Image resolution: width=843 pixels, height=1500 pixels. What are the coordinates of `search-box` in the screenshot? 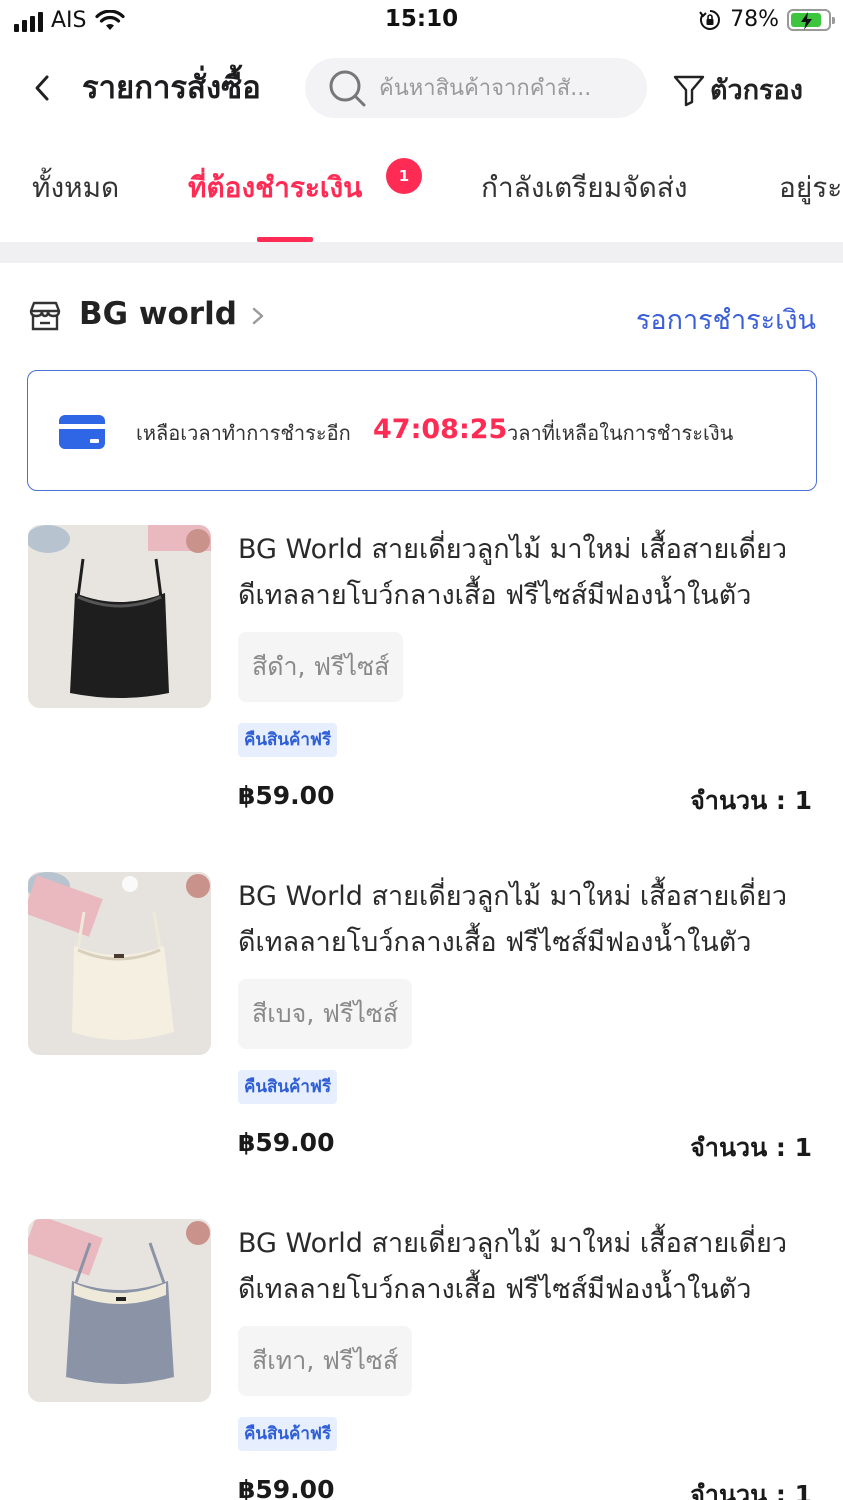 It's located at (476, 88).